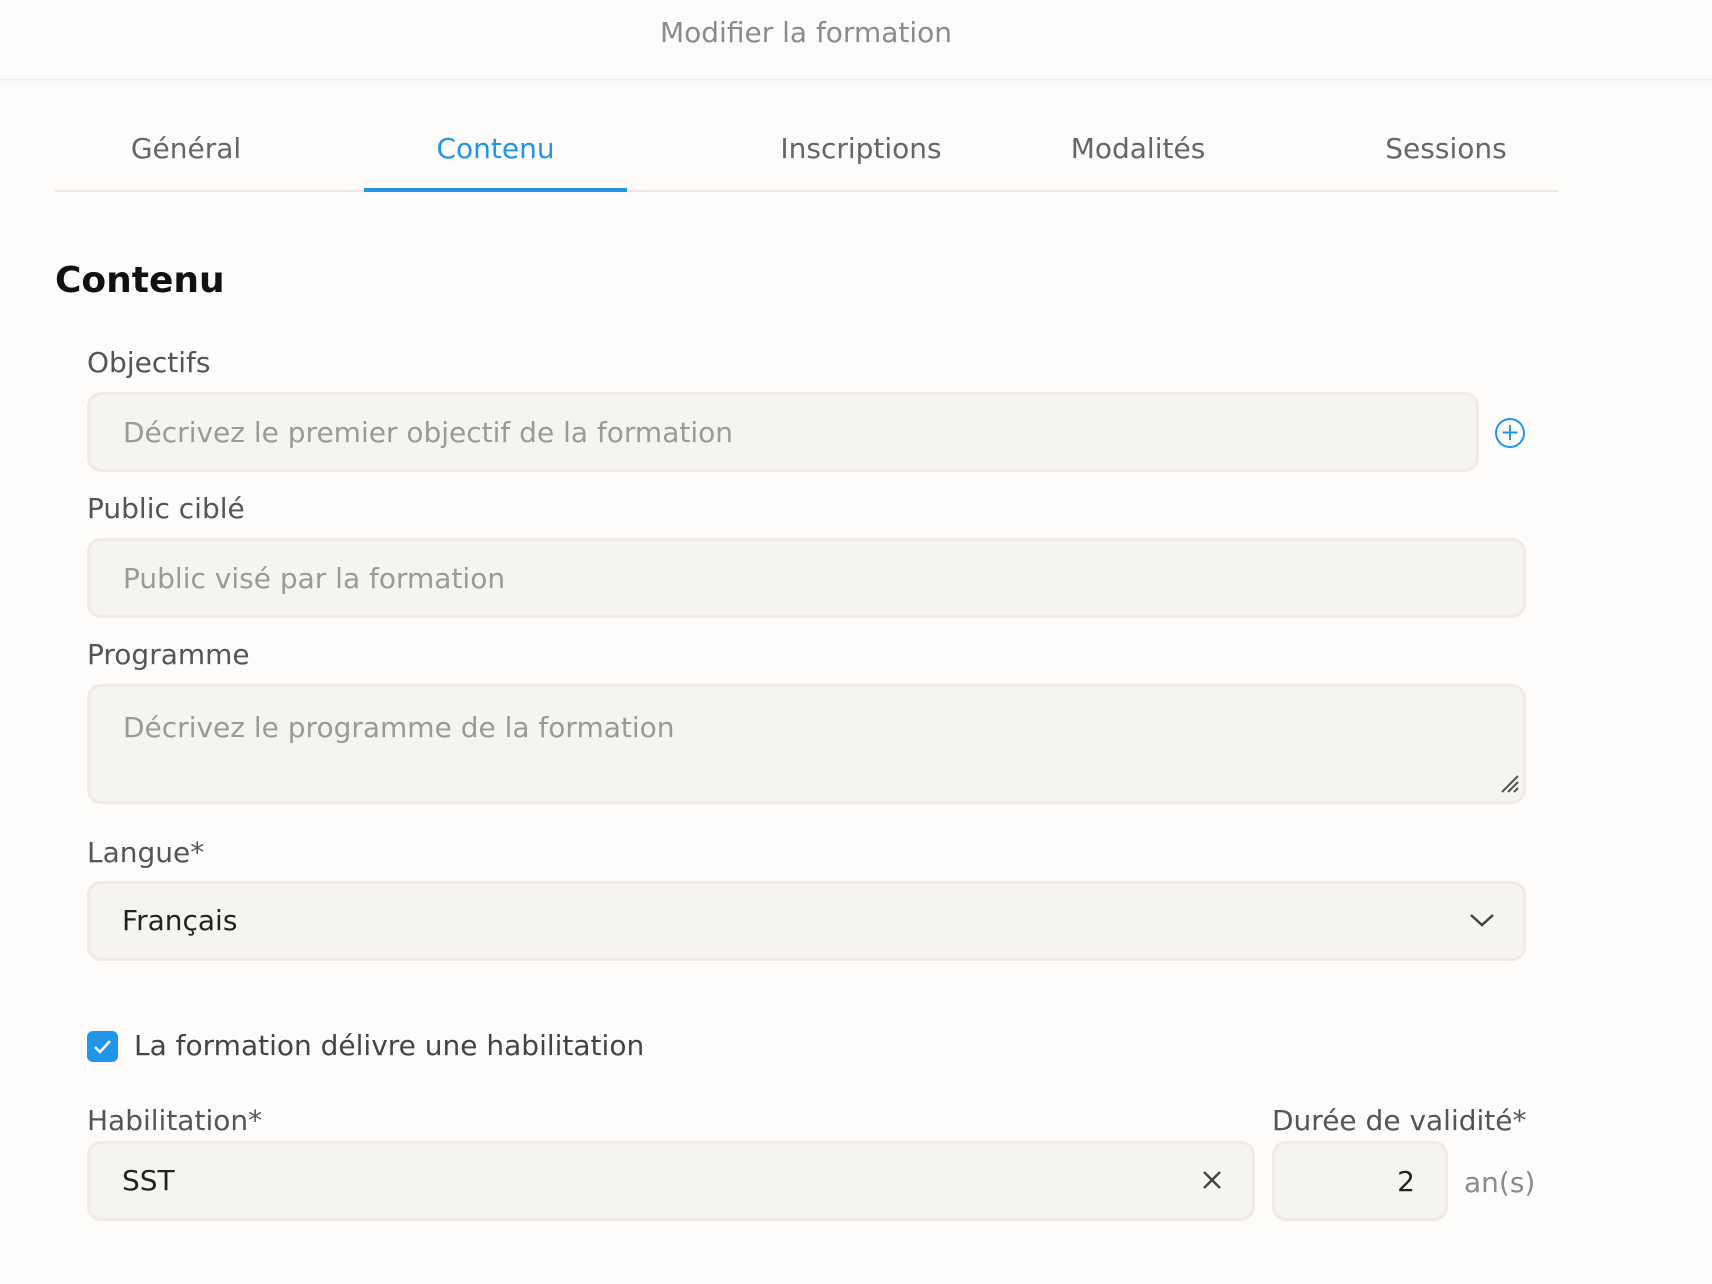 The image size is (1712, 1284). What do you see at coordinates (148, 1180) in the screenshot?
I see `habilitation-value: SST` at bounding box center [148, 1180].